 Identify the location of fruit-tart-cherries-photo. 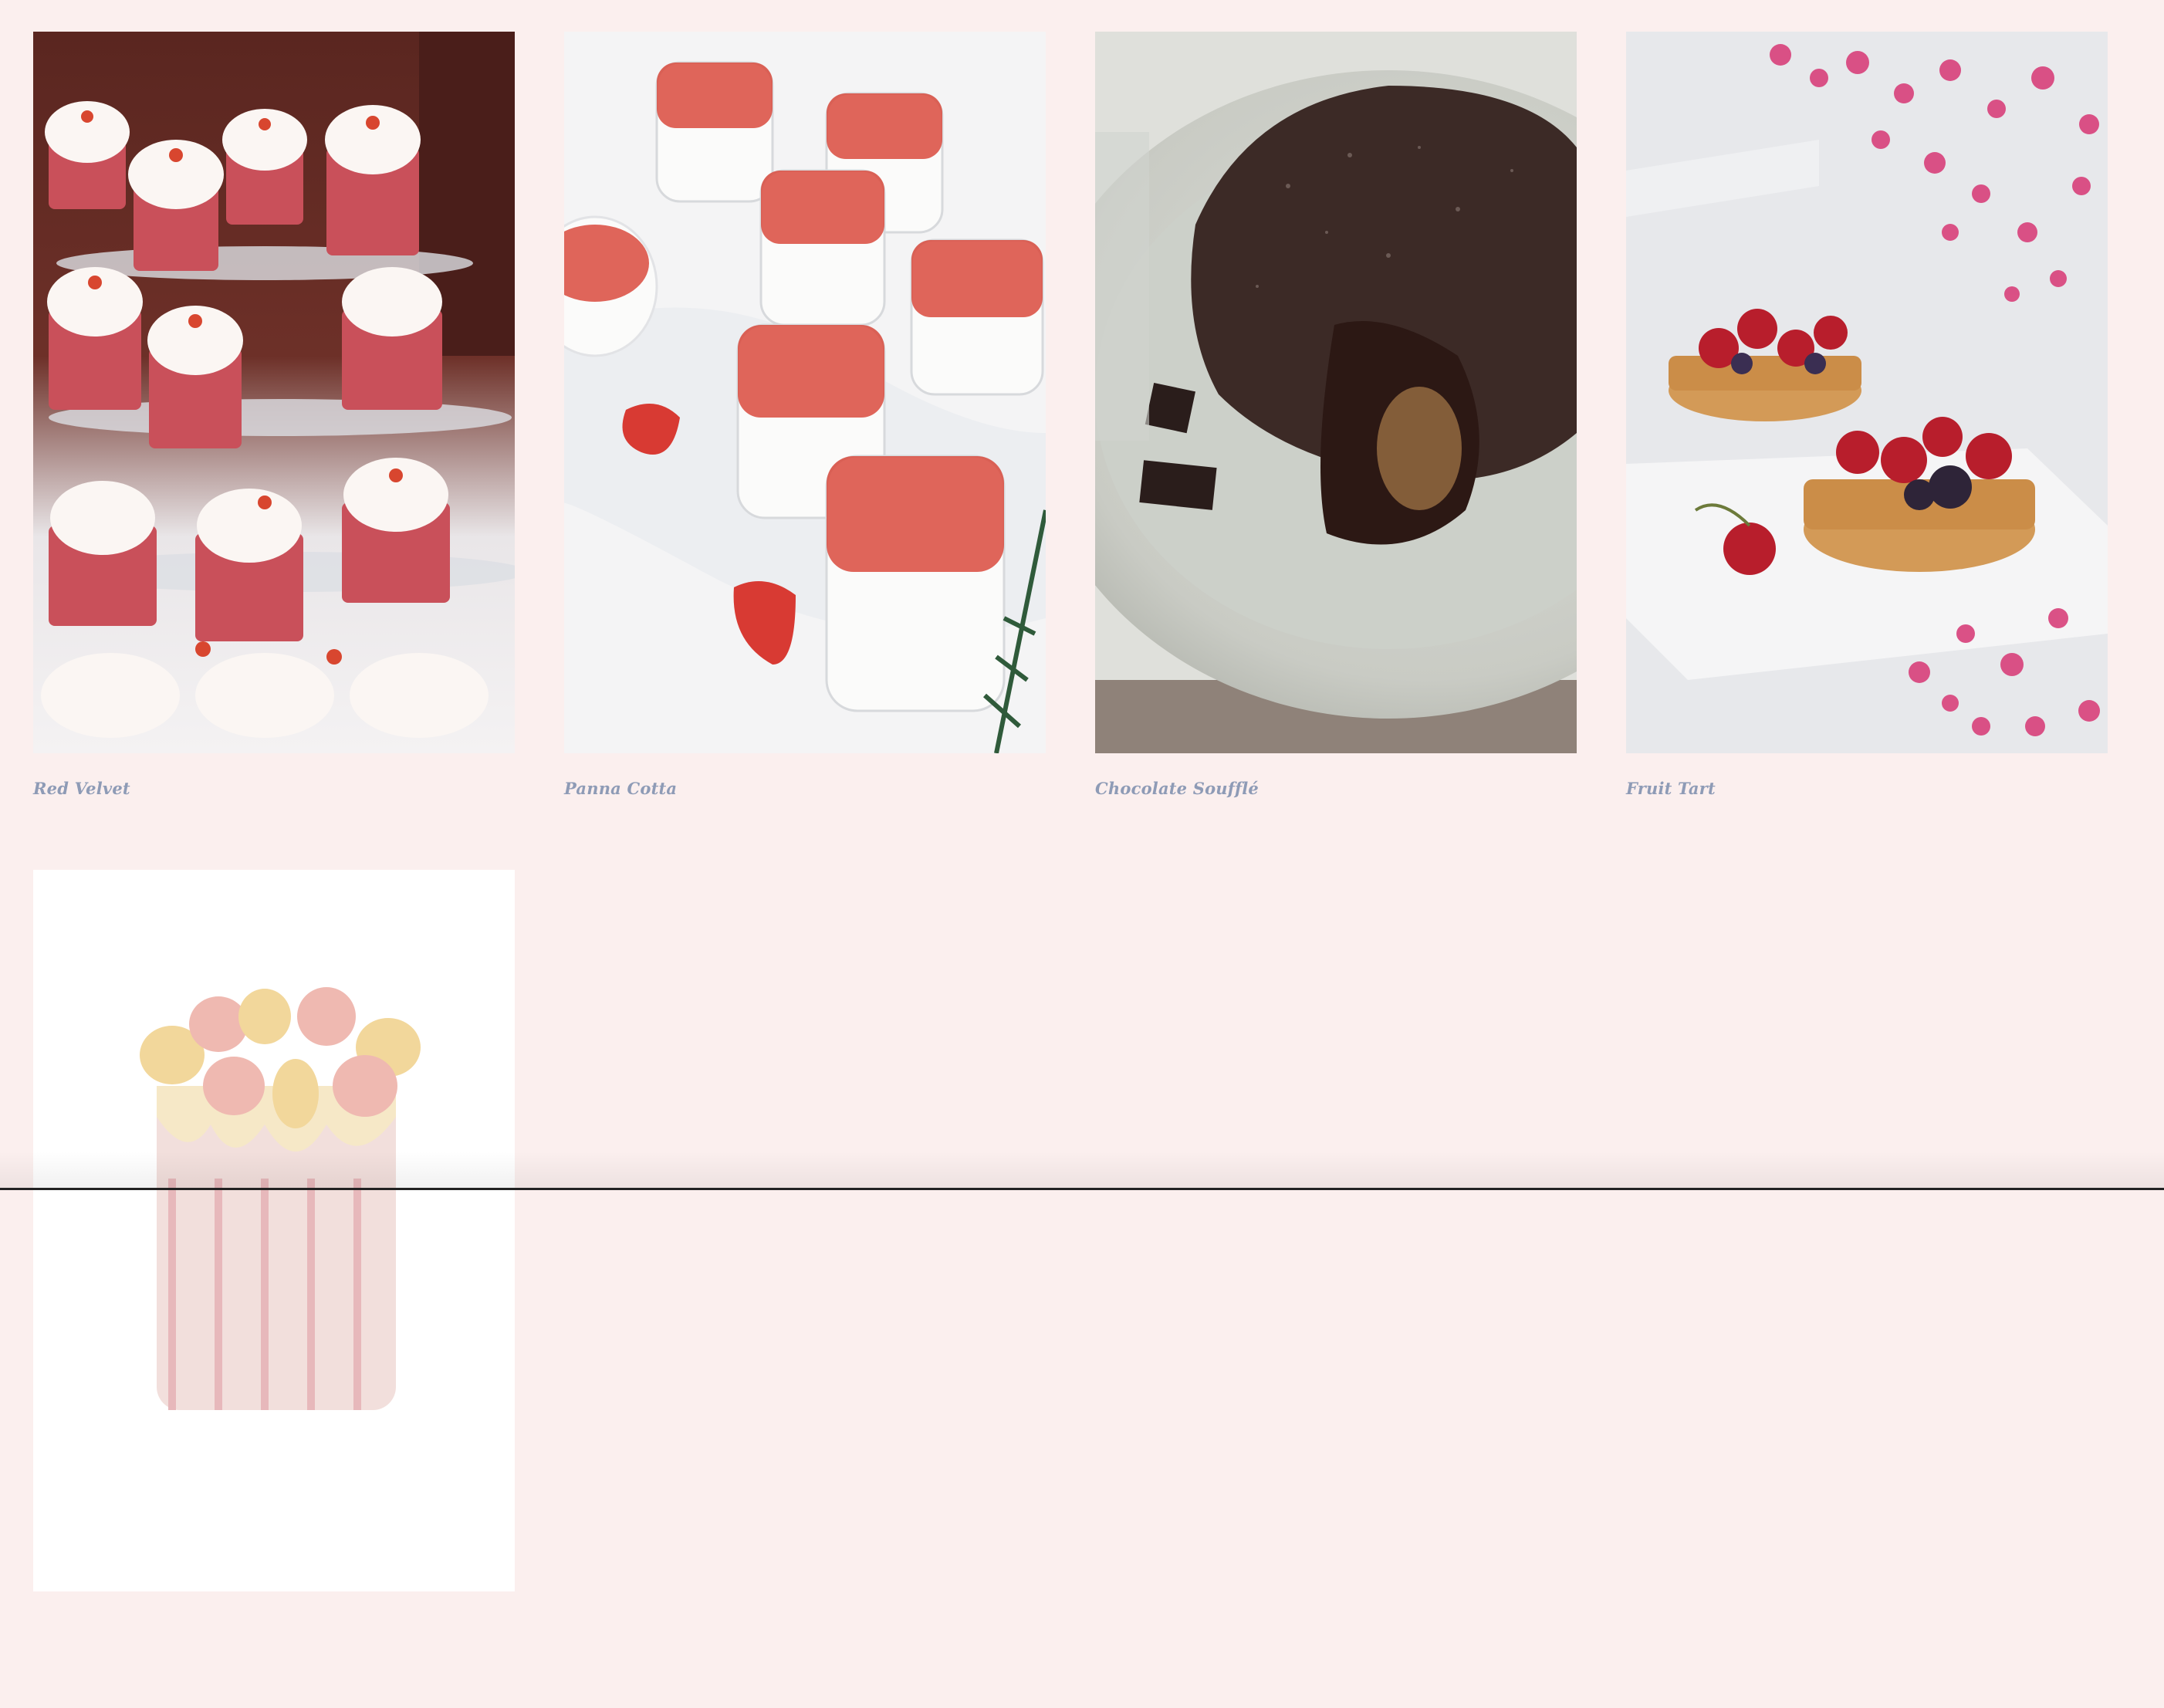
(1867, 392).